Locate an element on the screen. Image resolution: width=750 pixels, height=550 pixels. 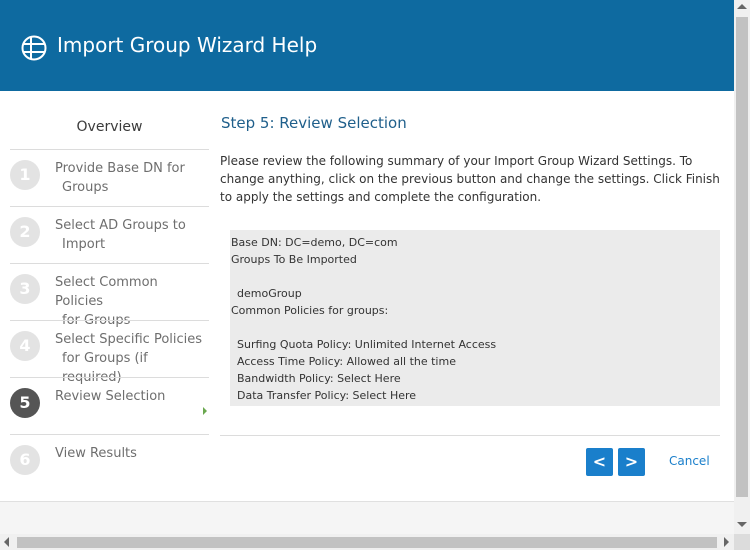
sidebar-step-6: 6 View Results is located at coordinates (109, 462).